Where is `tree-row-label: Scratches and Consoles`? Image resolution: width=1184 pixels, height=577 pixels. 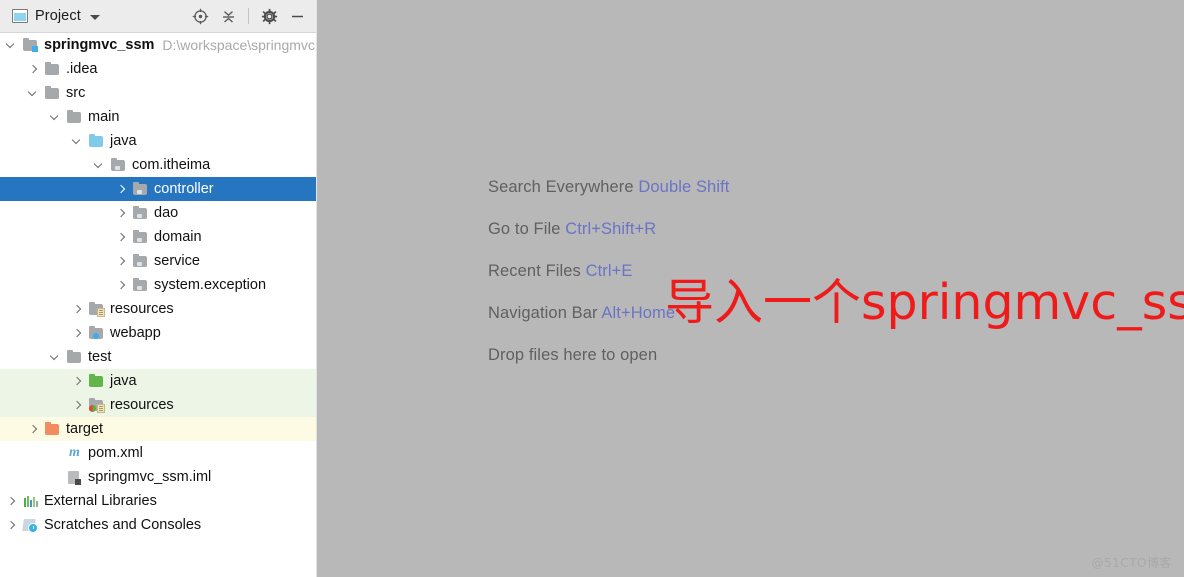 tree-row-label: Scratches and Consoles is located at coordinates (123, 524).